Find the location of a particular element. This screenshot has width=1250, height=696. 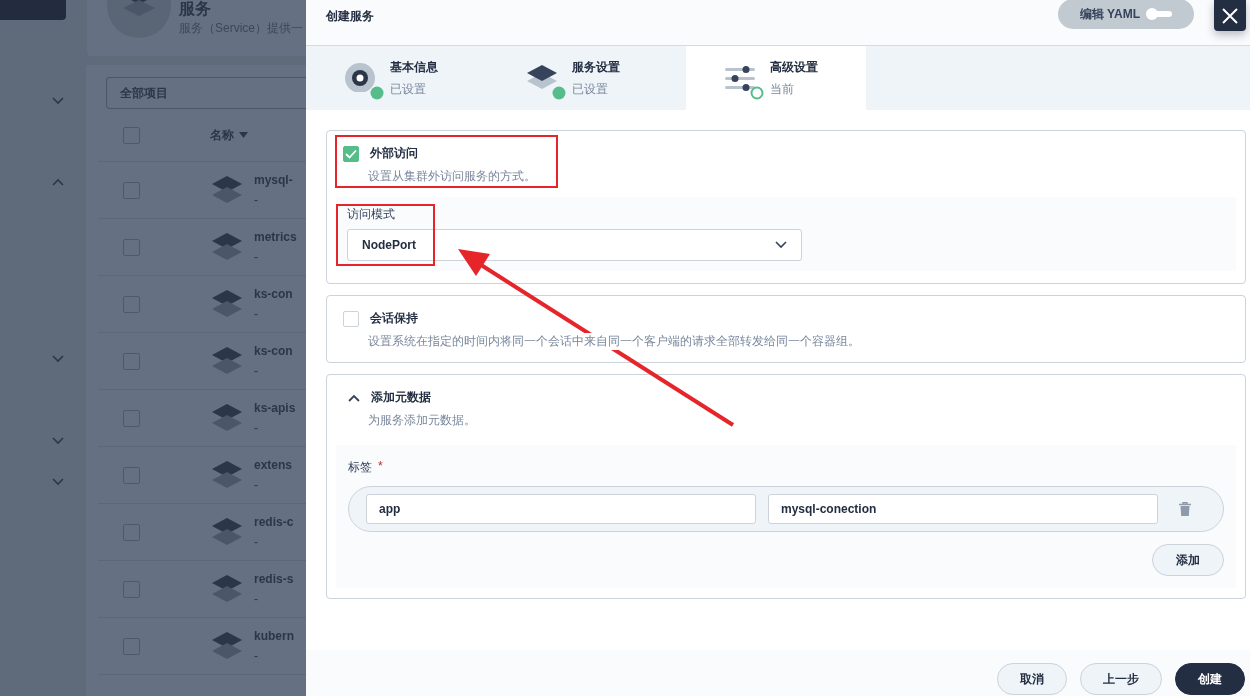

trash-icon is located at coordinates (1185, 509).